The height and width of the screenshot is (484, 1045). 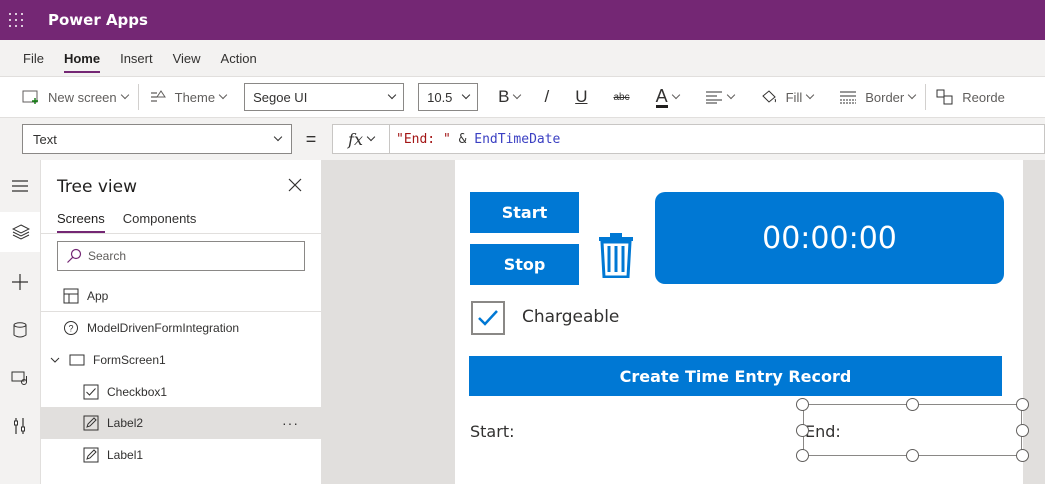 I want to click on font-color-button: A, so click(x=667, y=97).